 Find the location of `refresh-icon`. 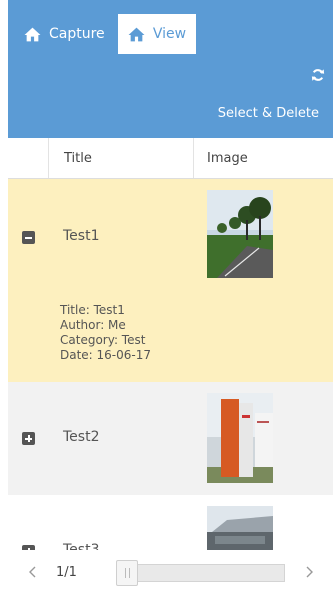

refresh-icon is located at coordinates (318, 75).